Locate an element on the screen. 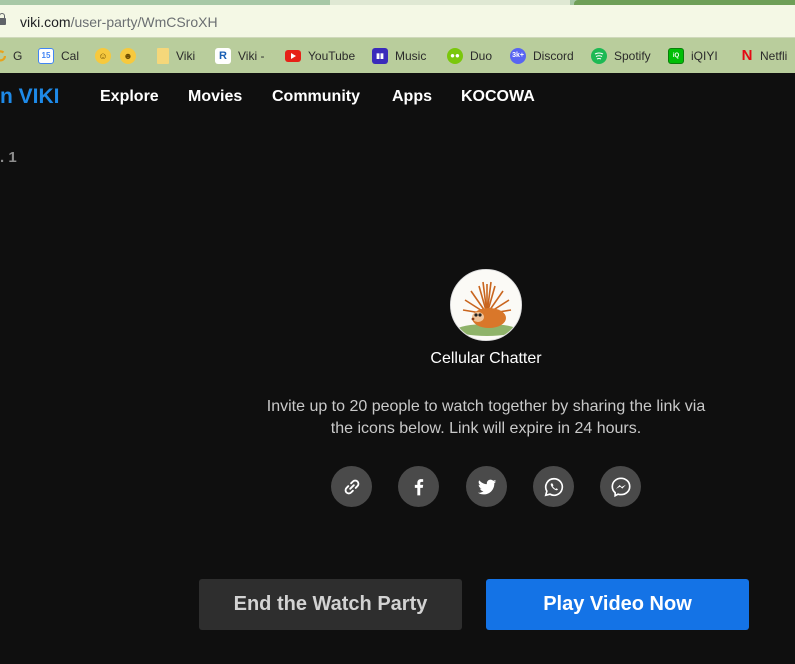  end-watch-party-button: End the Watch Party is located at coordinates (330, 604).